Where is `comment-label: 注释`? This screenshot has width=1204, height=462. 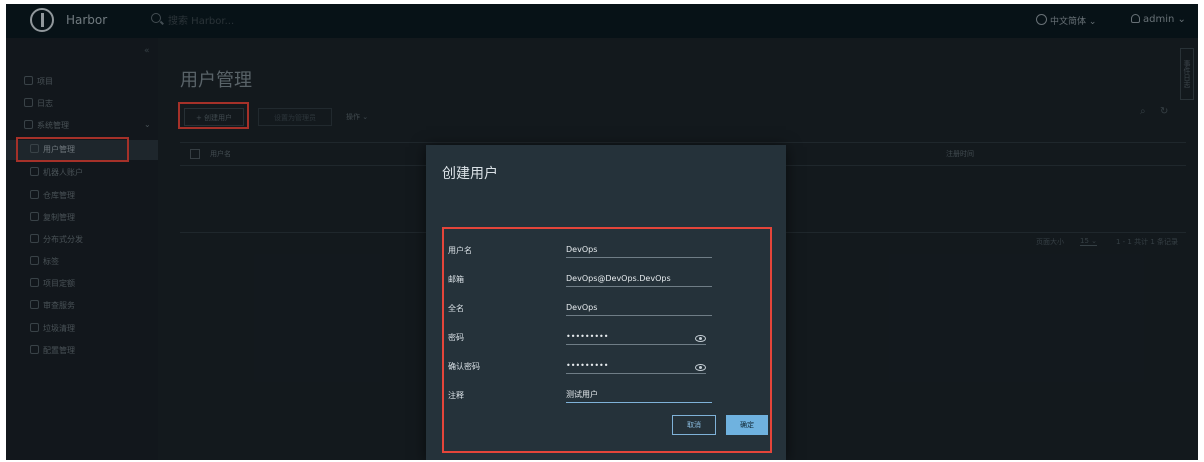
comment-label: 注释 is located at coordinates (456, 395).